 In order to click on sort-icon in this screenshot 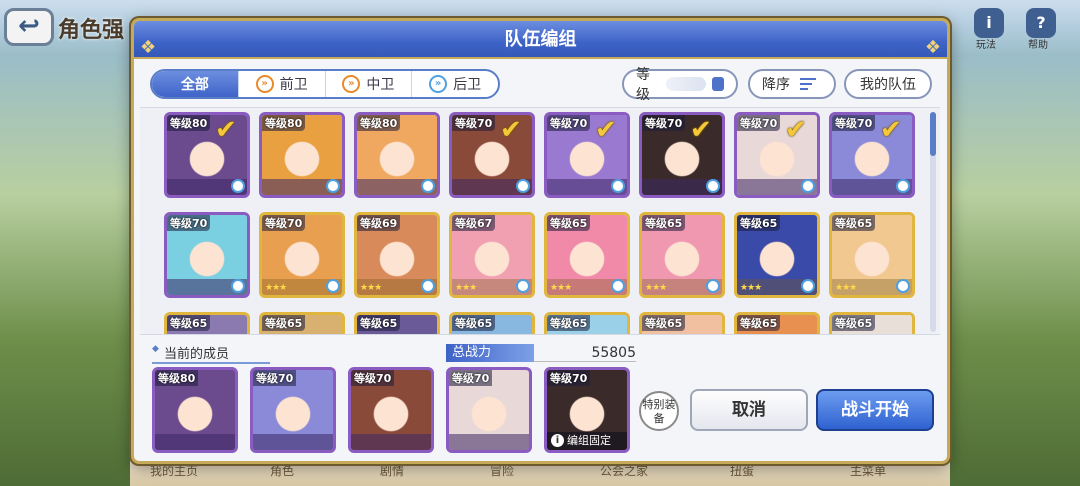, I will do `click(808, 84)`.